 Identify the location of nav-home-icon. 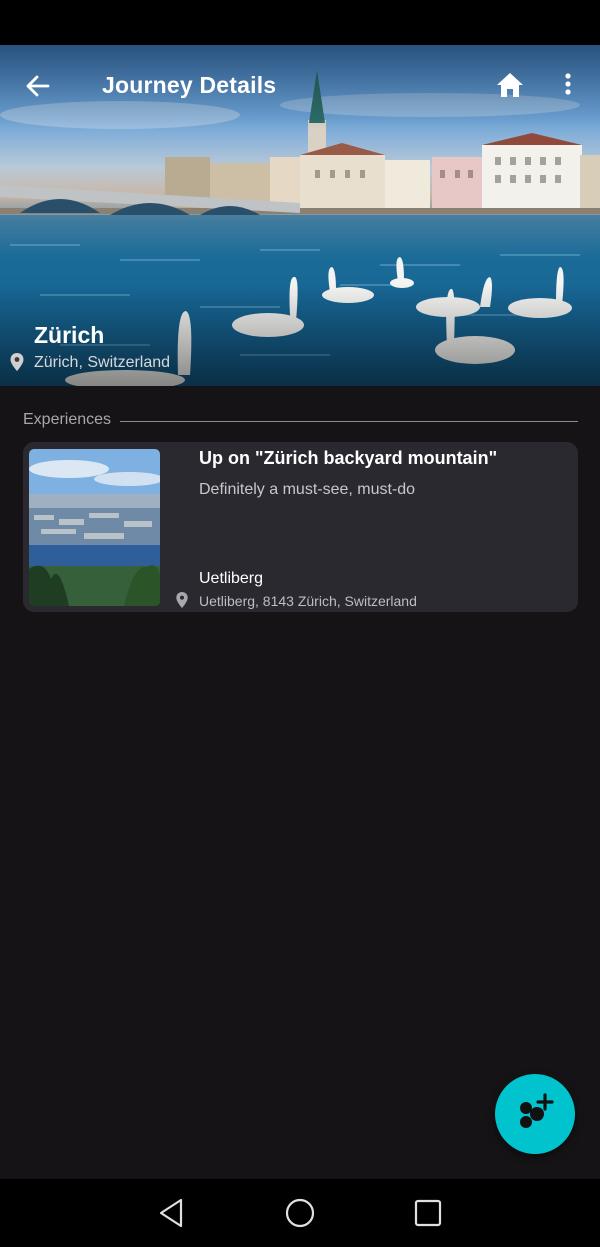
(300, 1213).